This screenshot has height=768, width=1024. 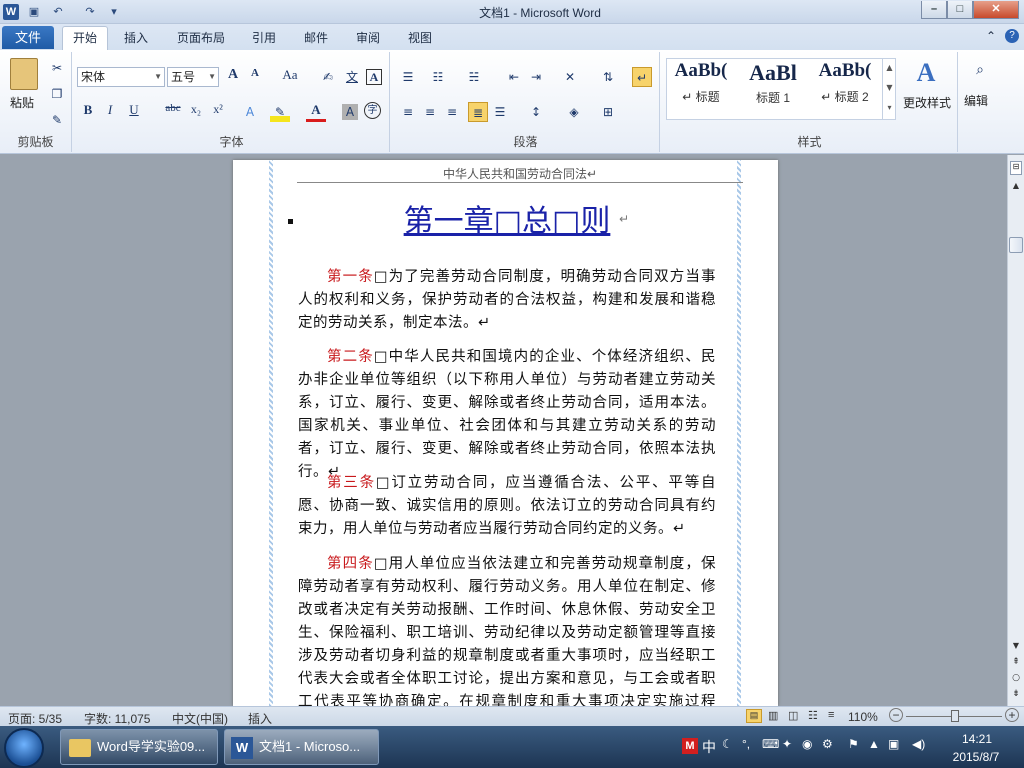 I want to click on next-page-icon: ⇟, so click(x=1016, y=694).